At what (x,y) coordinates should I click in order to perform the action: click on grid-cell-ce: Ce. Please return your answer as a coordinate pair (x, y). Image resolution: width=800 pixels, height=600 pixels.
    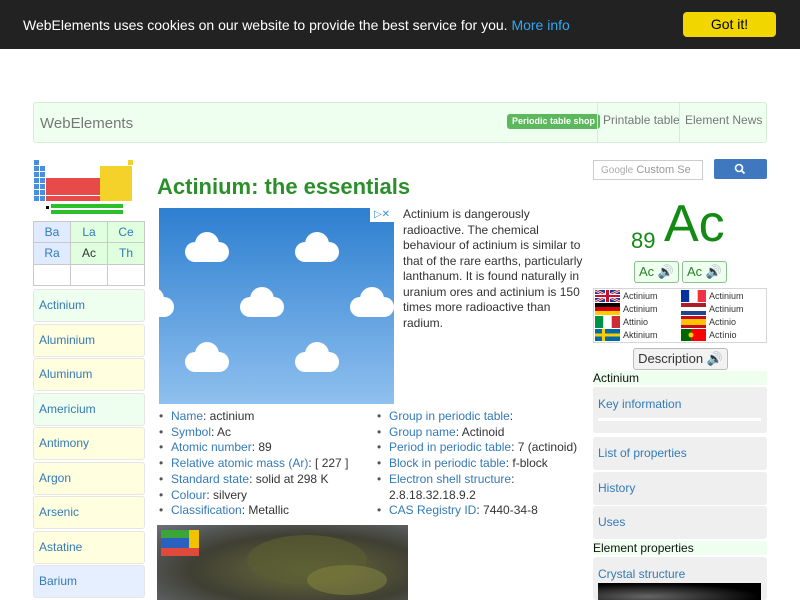
    Looking at the image, I should click on (126, 232).